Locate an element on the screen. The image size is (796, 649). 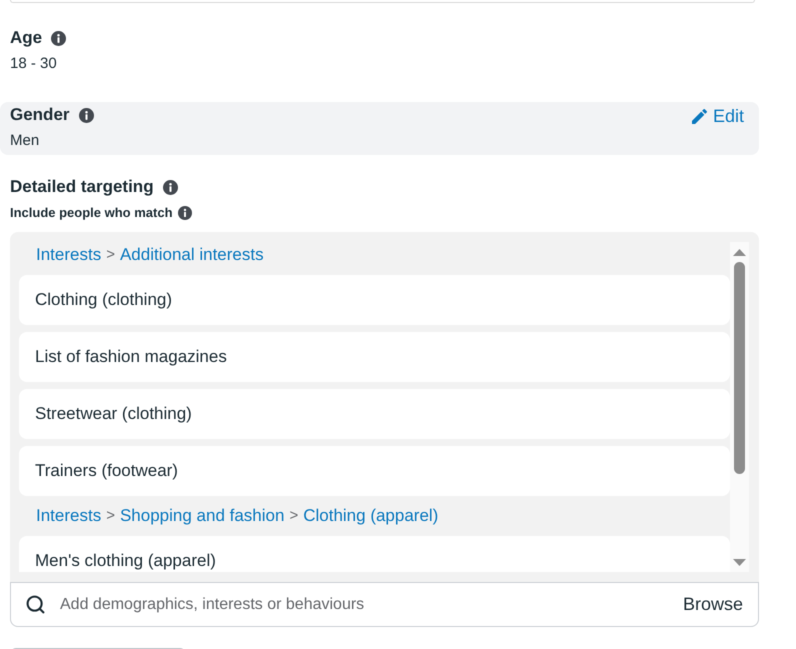
pencil-icon is located at coordinates (699, 116).